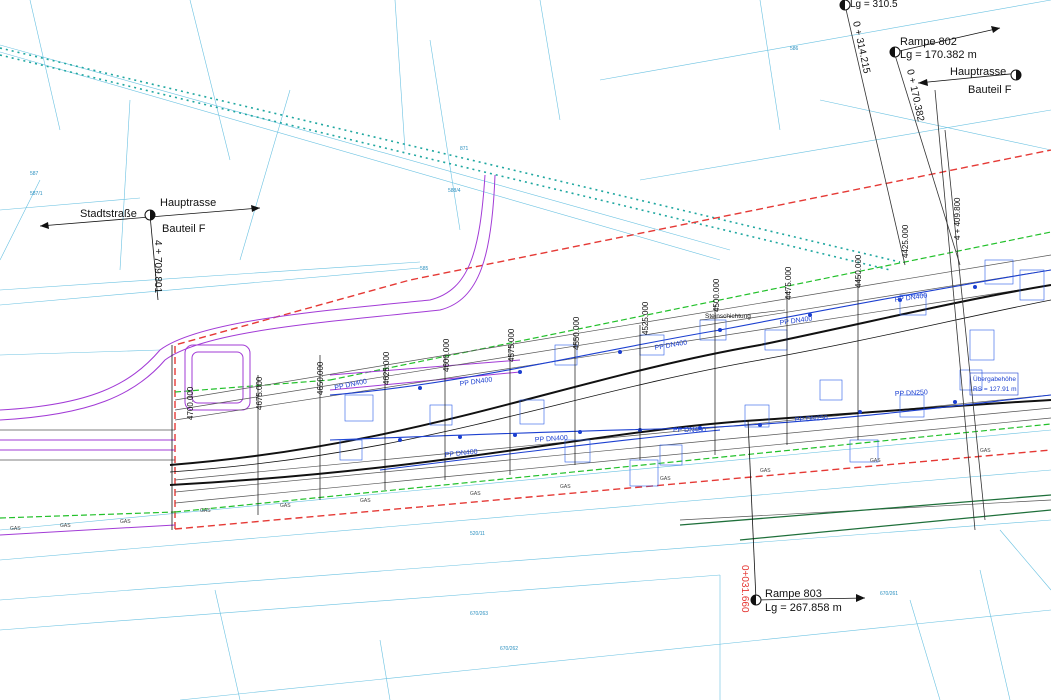 This screenshot has width=1051, height=700. What do you see at coordinates (259, 393) in the screenshot?
I see `station-label: 4675.000` at bounding box center [259, 393].